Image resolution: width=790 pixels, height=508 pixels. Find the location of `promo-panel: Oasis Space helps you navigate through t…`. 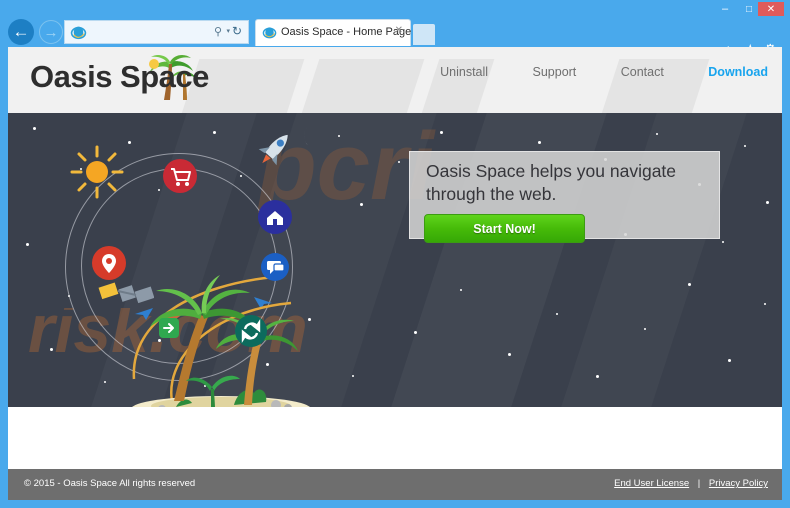

promo-panel: Oasis Space helps you navigate through t… is located at coordinates (564, 197).